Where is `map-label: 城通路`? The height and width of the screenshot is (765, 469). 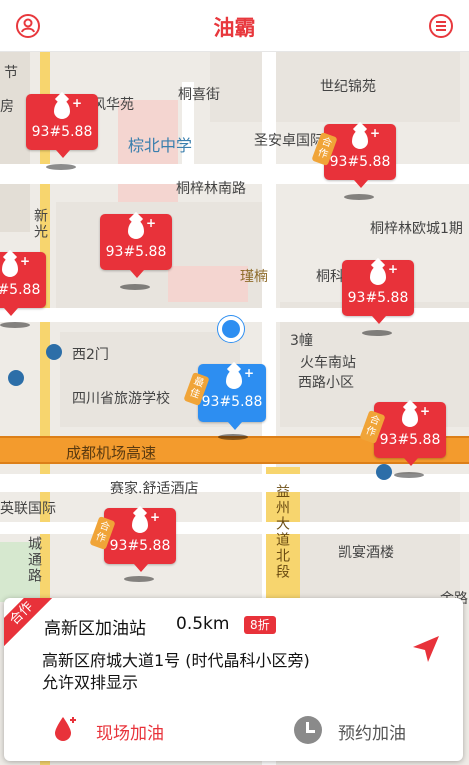
map-label: 城通路 is located at coordinates (34, 560).